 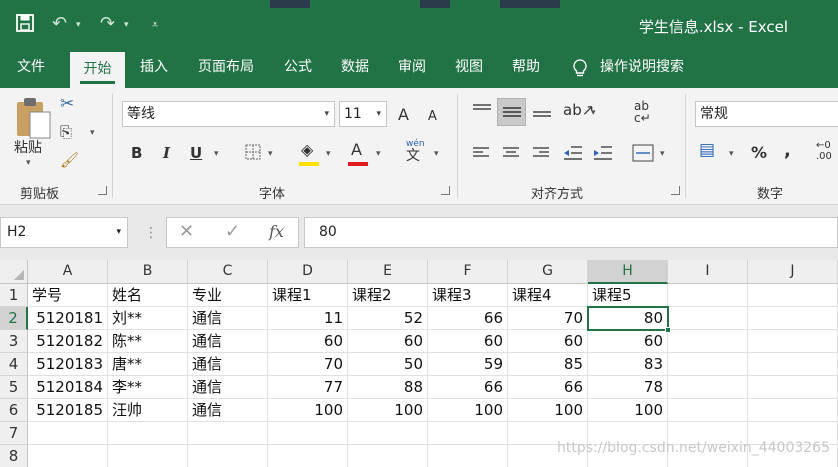 I want to click on cell-E1: 课程2, so click(x=388, y=295).